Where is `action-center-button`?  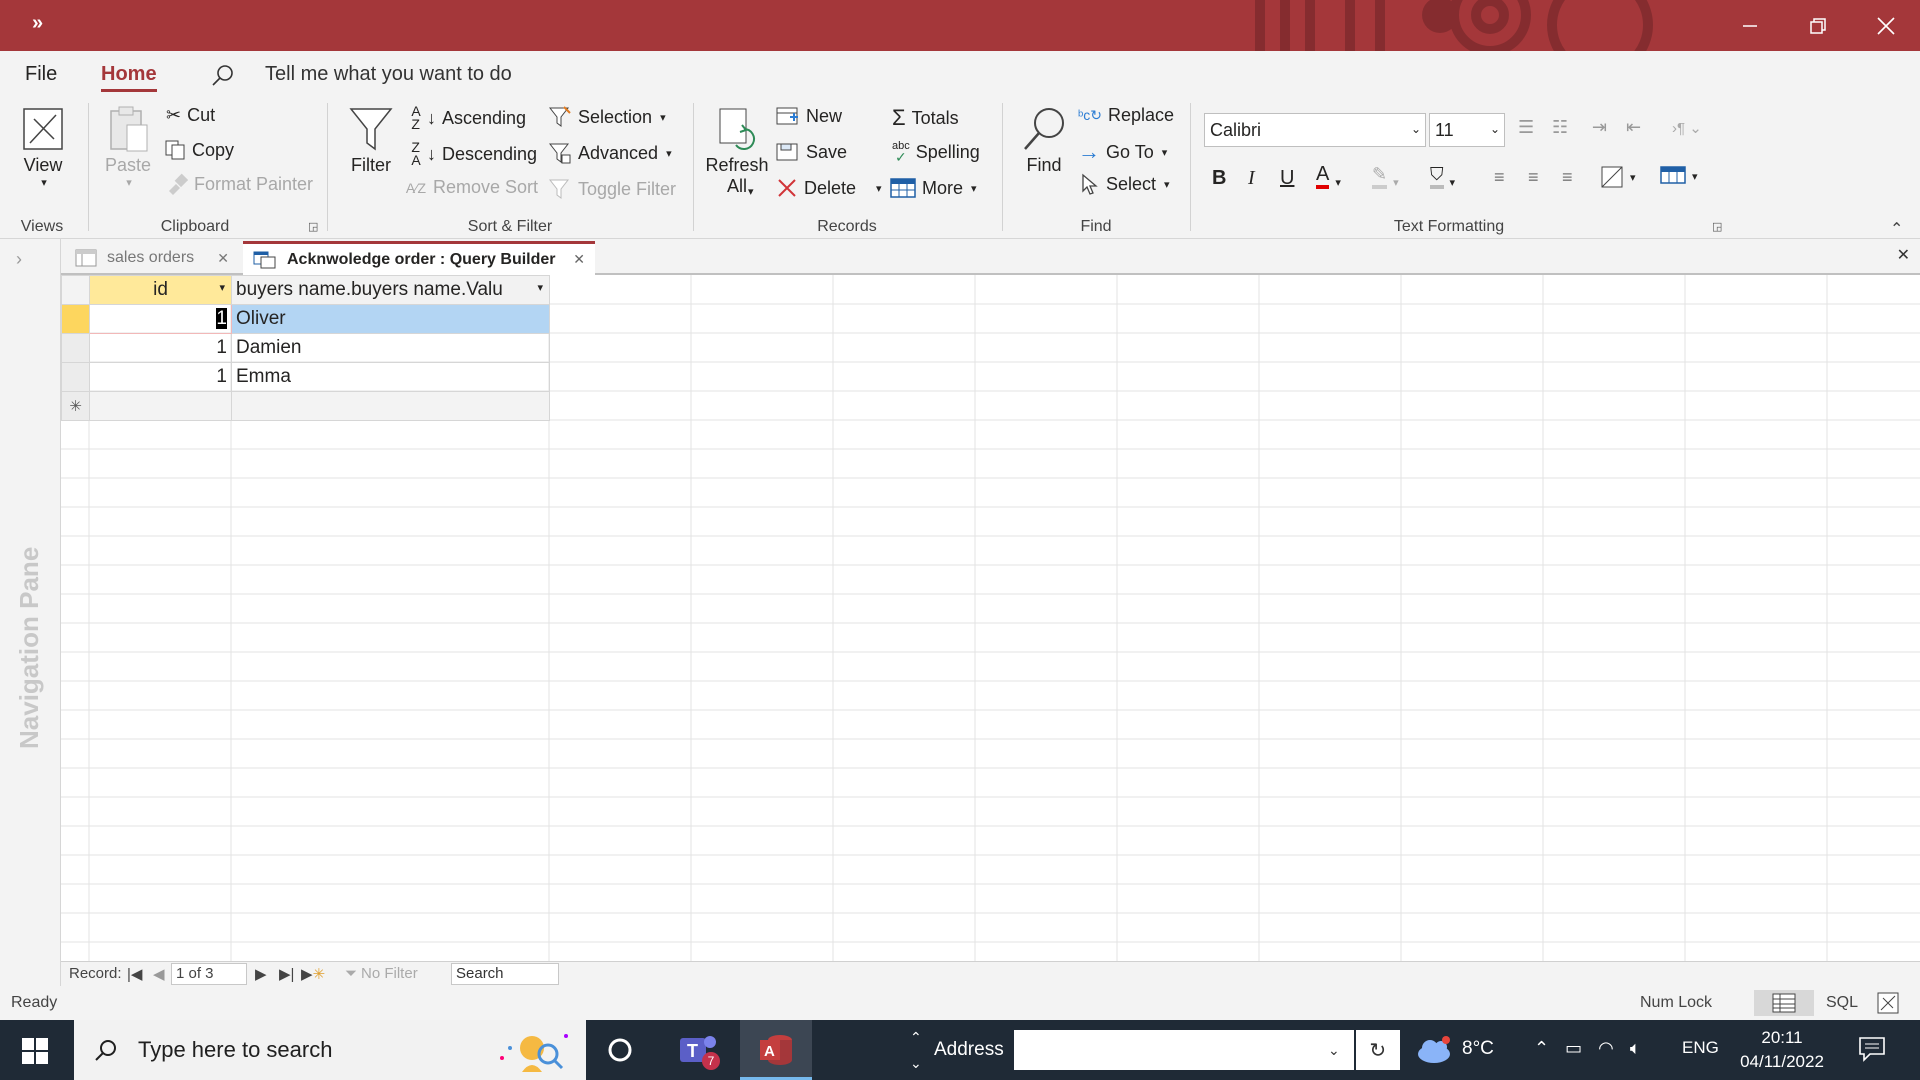
action-center-button is located at coordinates (1872, 1051).